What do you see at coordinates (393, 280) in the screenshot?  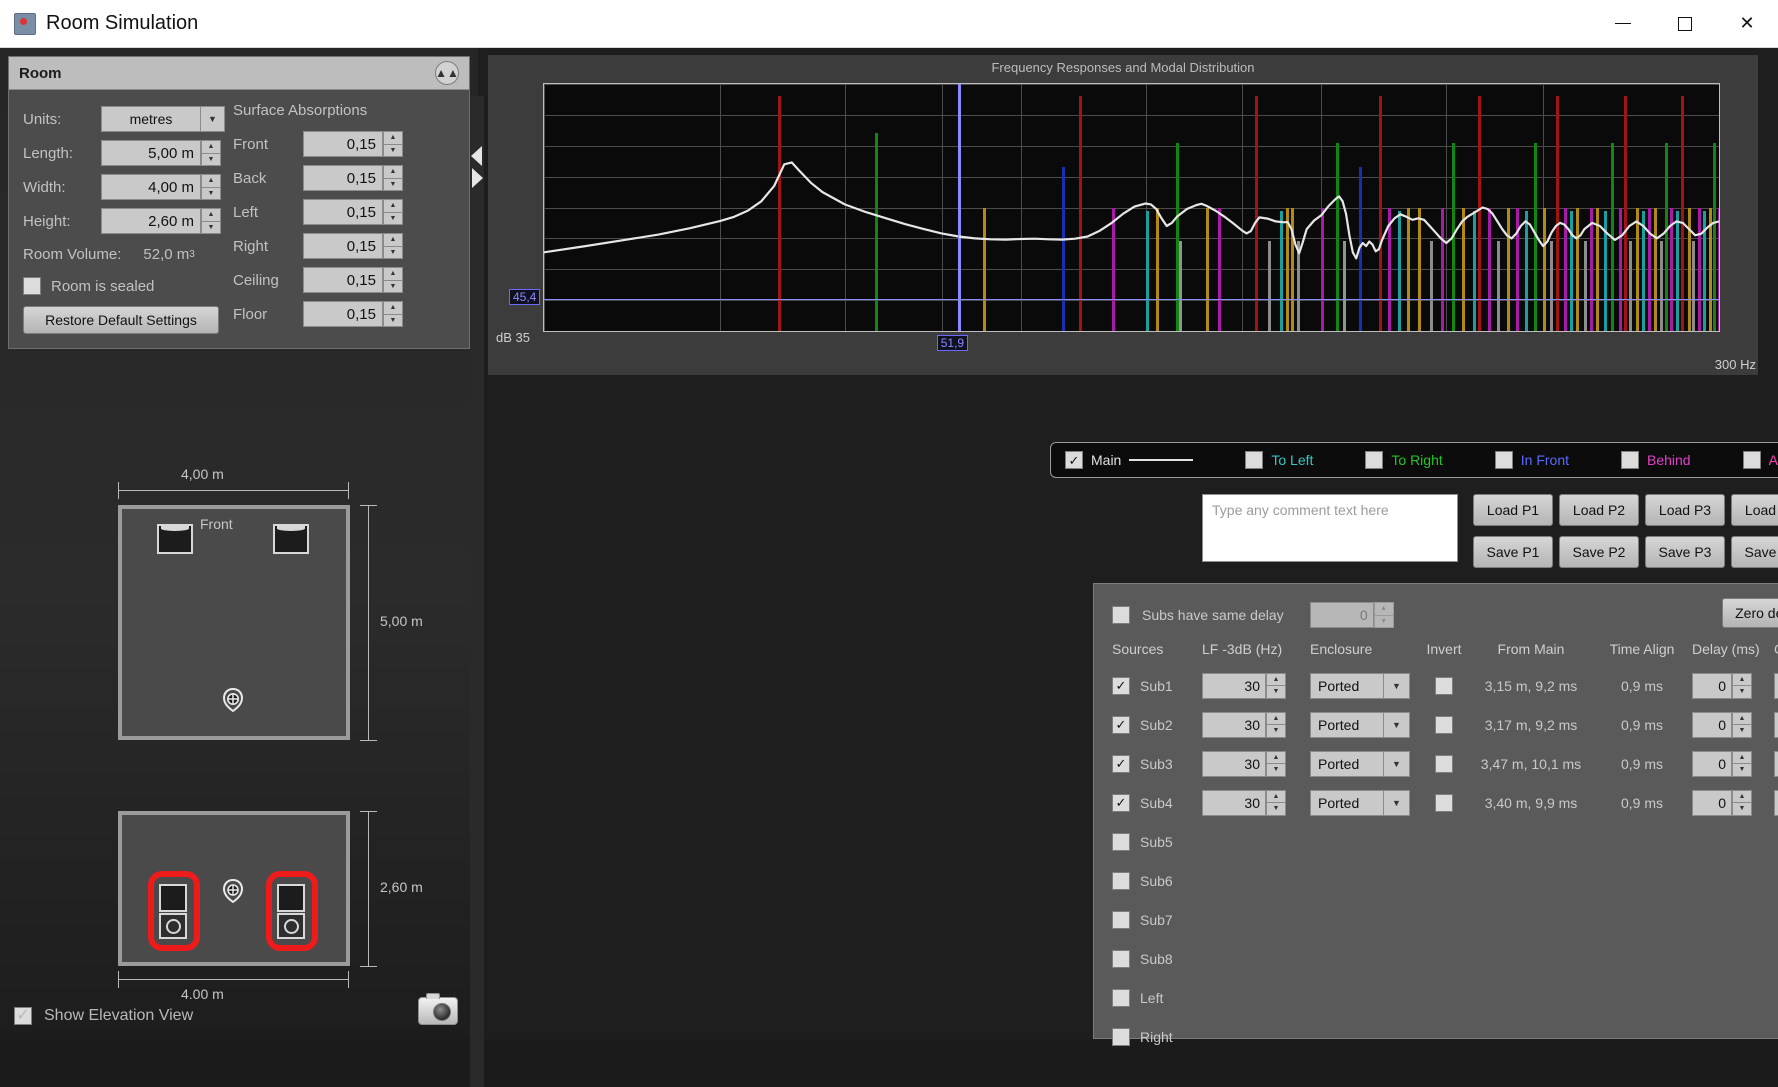 I see `absorption-stepper-ceiling: ▲ ▼` at bounding box center [393, 280].